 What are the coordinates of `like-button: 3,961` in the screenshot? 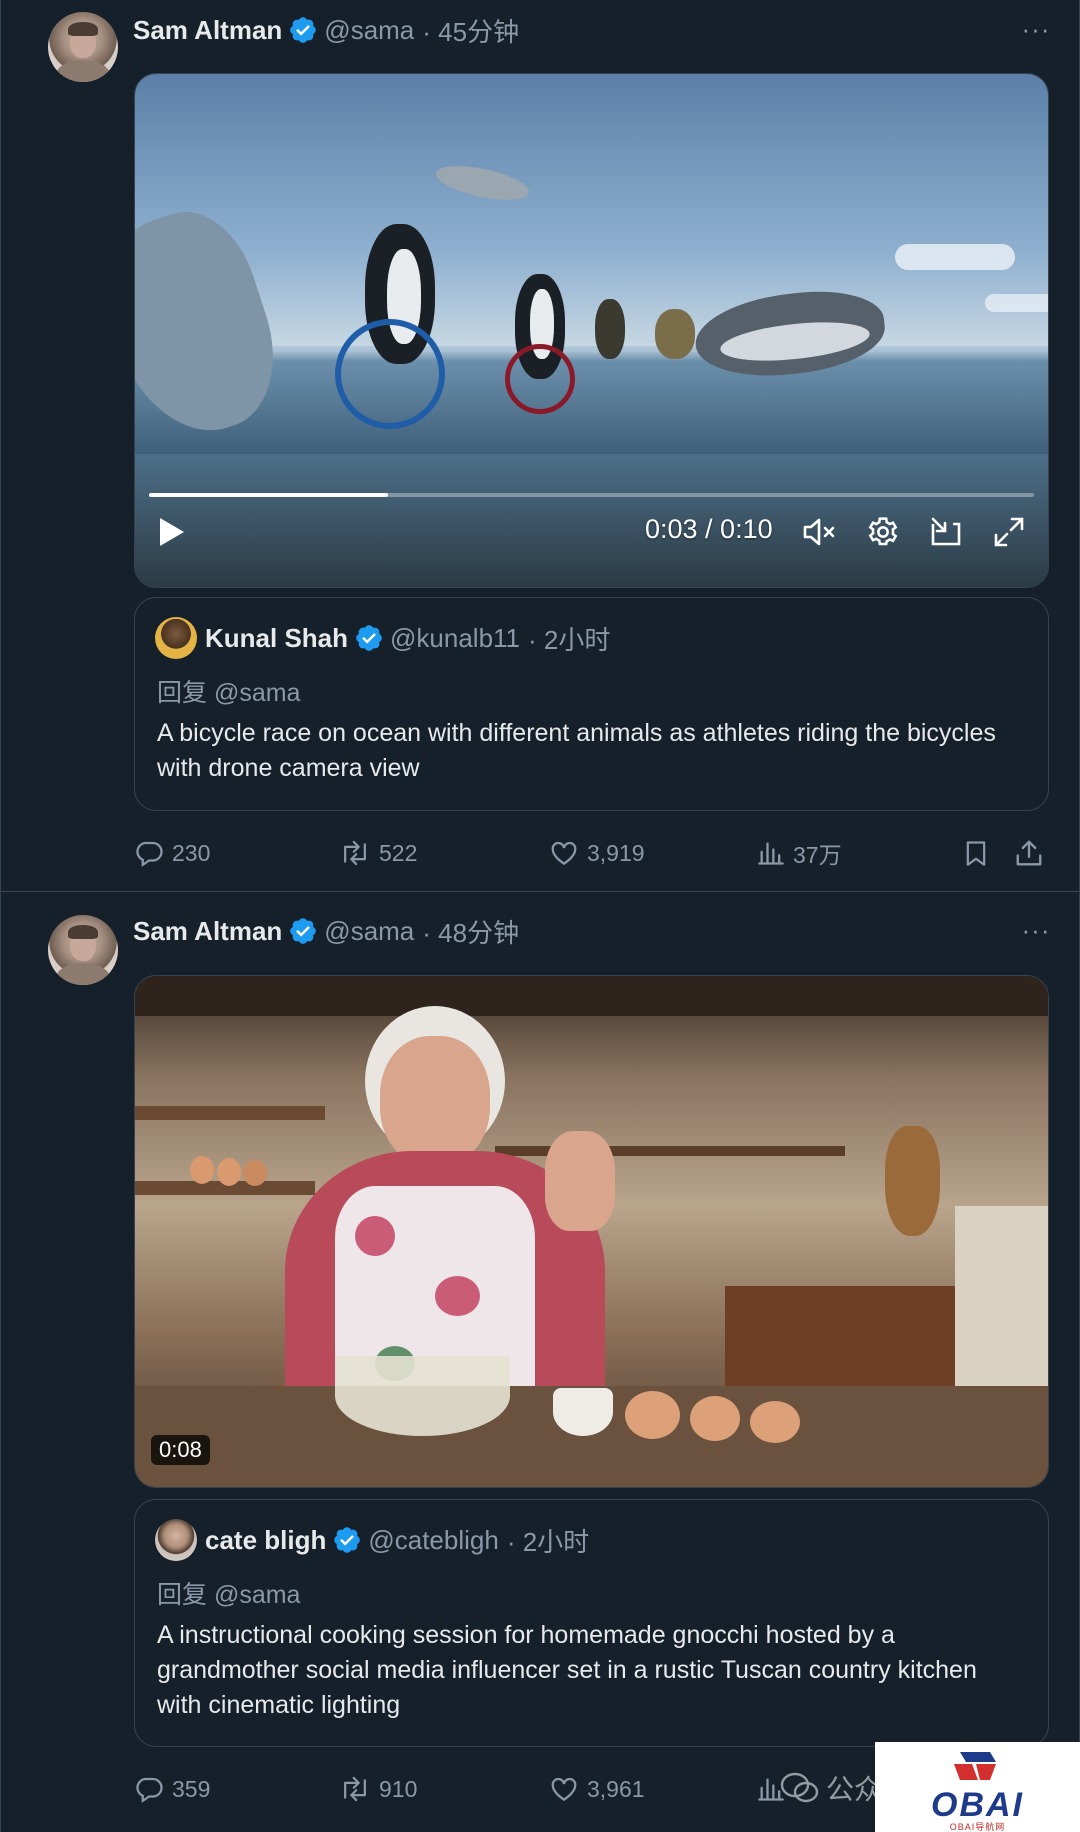 It's located at (597, 1789).